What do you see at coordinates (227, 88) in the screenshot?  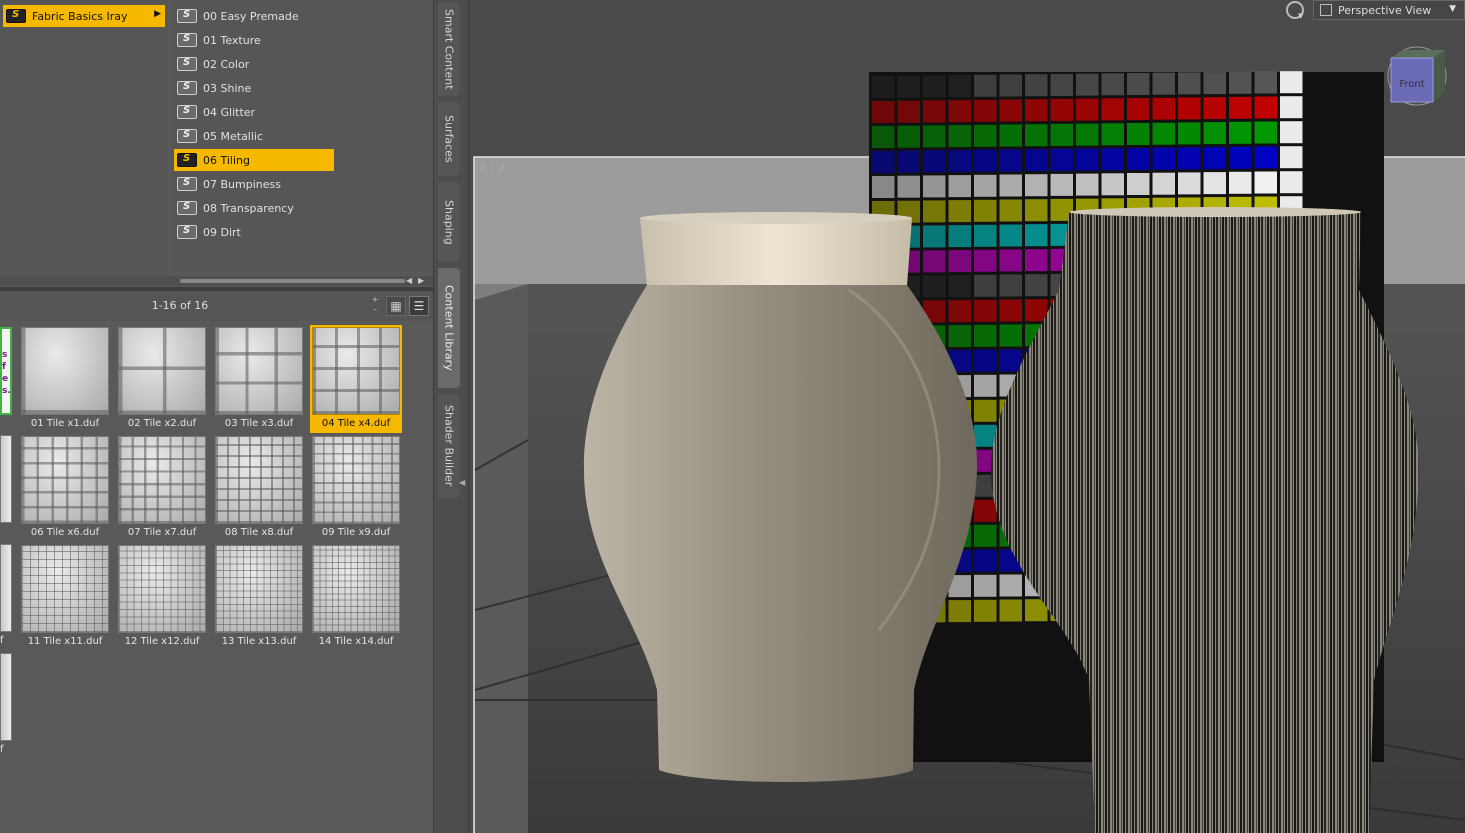 I see `subfolder-label: 03 Shine` at bounding box center [227, 88].